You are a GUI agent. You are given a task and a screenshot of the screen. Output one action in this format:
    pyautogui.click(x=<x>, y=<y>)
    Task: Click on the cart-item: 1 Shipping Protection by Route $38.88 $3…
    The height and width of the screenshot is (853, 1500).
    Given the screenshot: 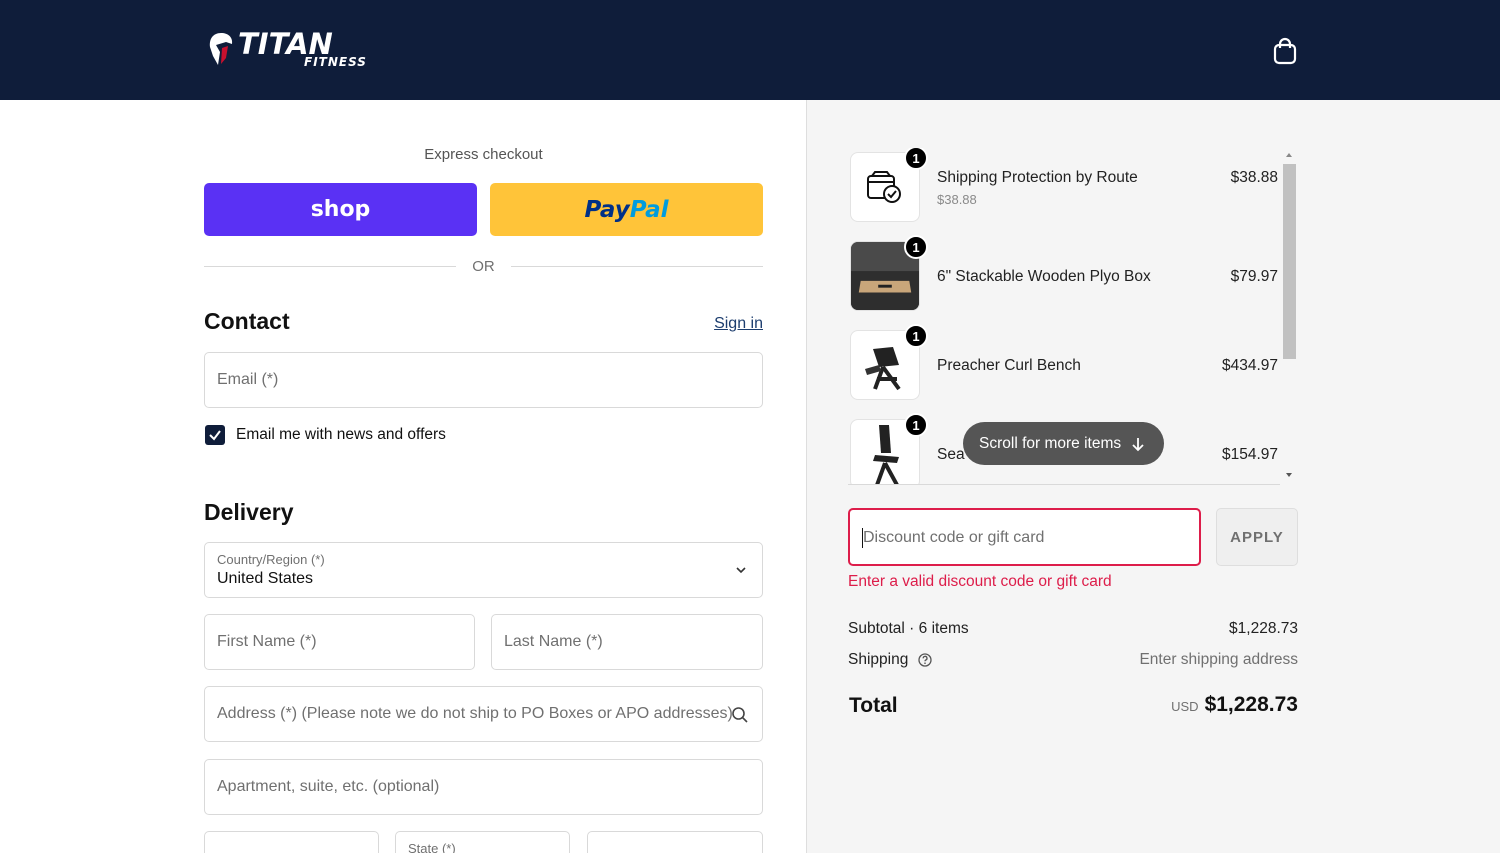 What is the action you would take?
    pyautogui.click(x=1064, y=188)
    